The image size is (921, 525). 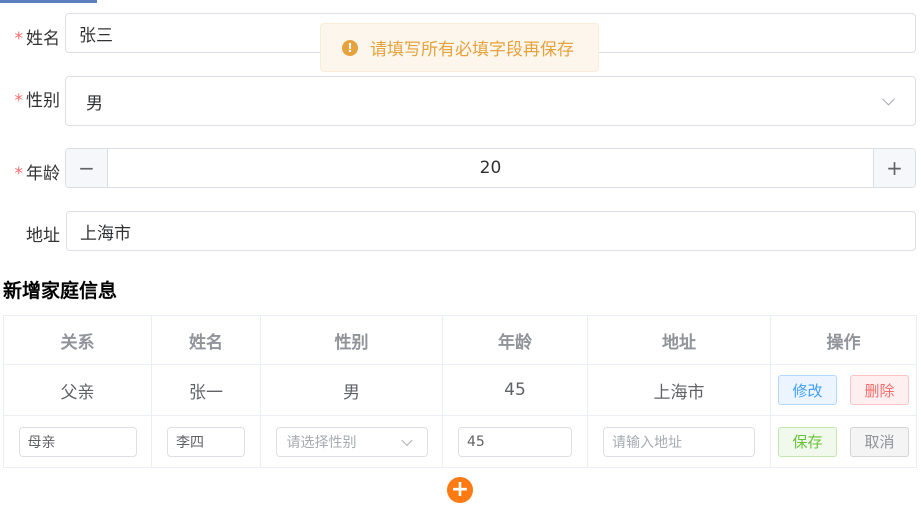 What do you see at coordinates (206, 390) in the screenshot?
I see `cell-name: 张一` at bounding box center [206, 390].